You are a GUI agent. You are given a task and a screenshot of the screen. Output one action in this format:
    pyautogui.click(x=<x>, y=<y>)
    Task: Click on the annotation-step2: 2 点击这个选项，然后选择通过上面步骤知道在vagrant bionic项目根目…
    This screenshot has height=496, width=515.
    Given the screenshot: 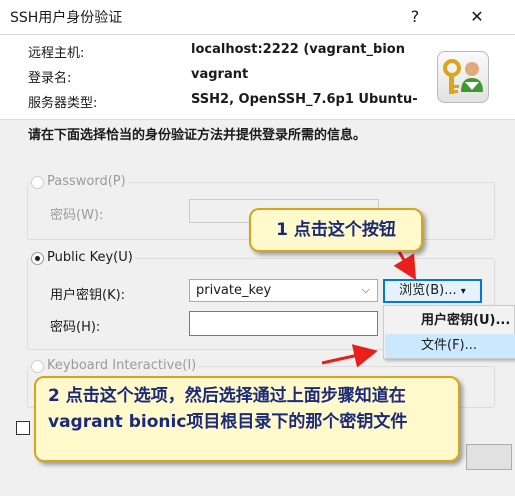 What is the action you would take?
    pyautogui.click(x=247, y=419)
    